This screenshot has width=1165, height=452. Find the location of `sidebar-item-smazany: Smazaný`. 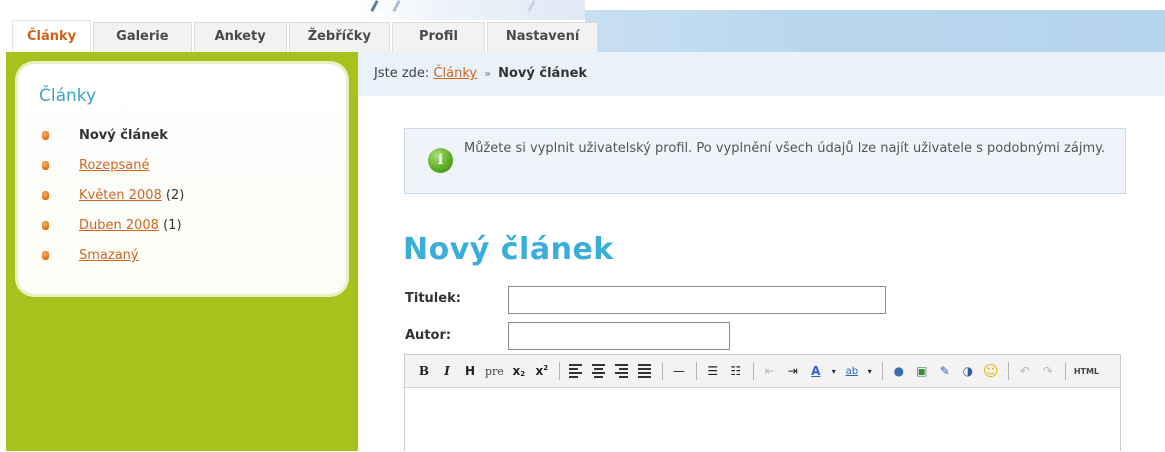

sidebar-item-smazany: Smazaný is located at coordinates (113, 261).